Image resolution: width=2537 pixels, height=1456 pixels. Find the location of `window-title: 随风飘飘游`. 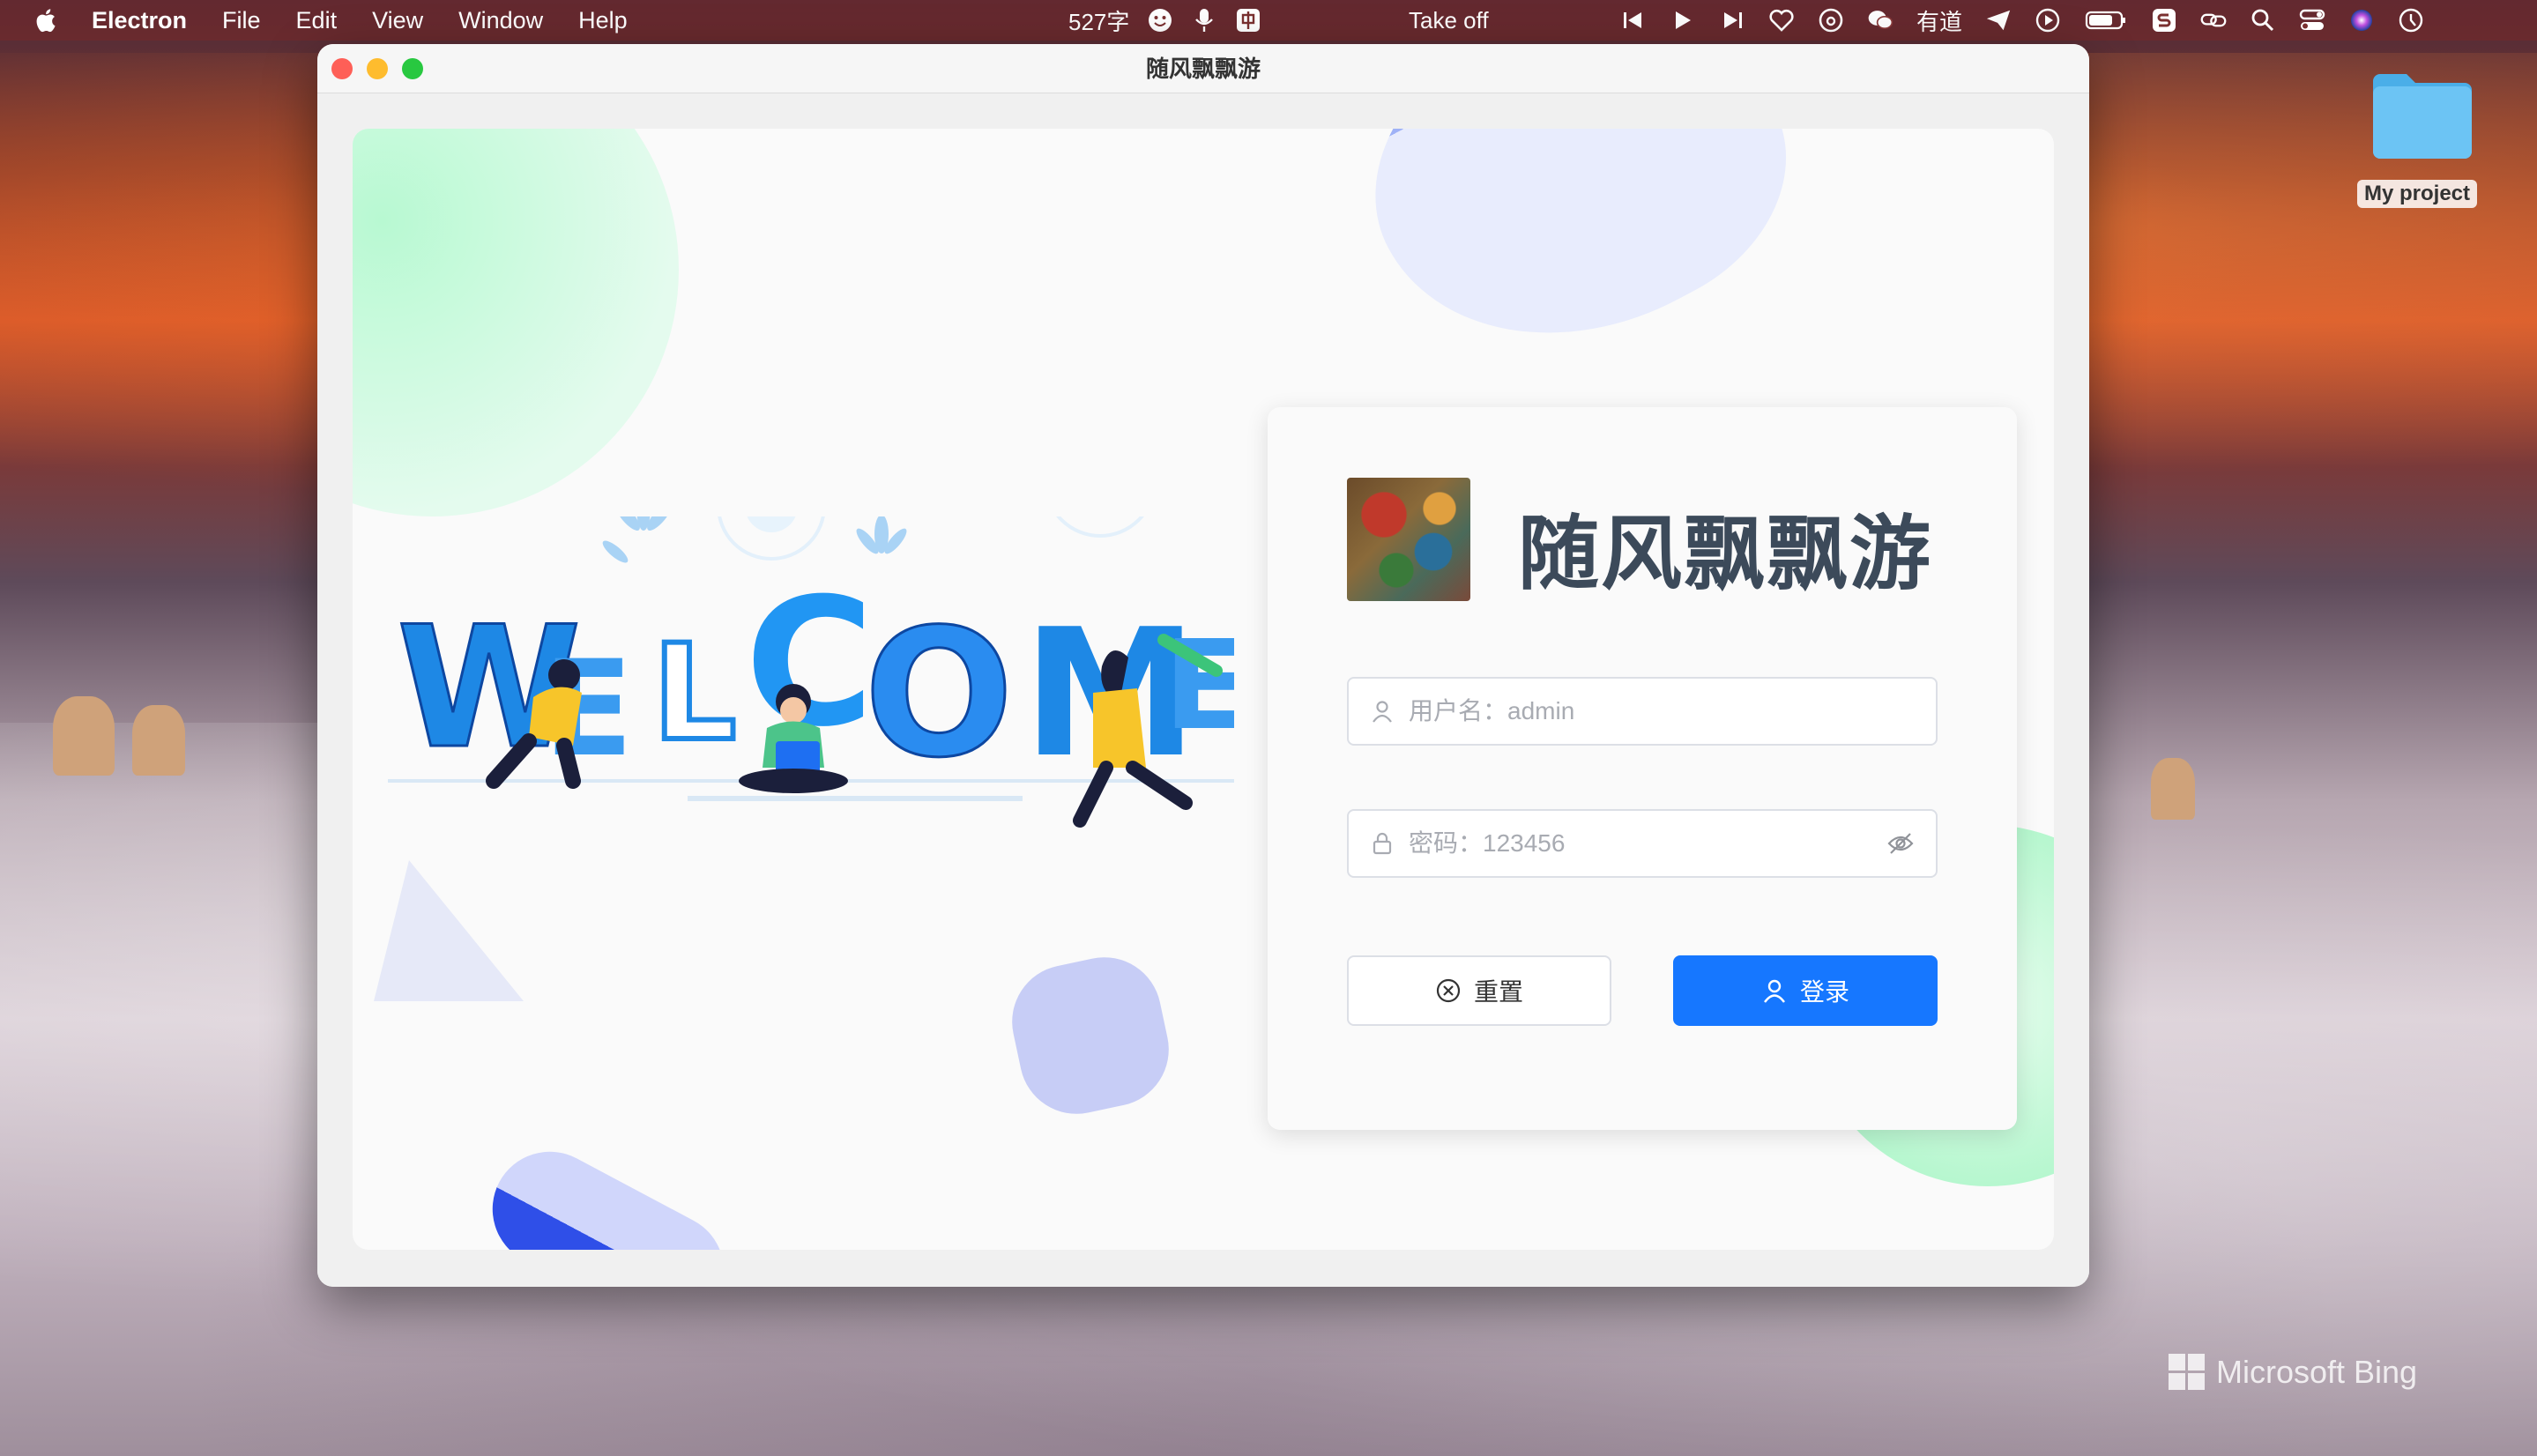

window-title: 随风飘飘游 is located at coordinates (1203, 69).